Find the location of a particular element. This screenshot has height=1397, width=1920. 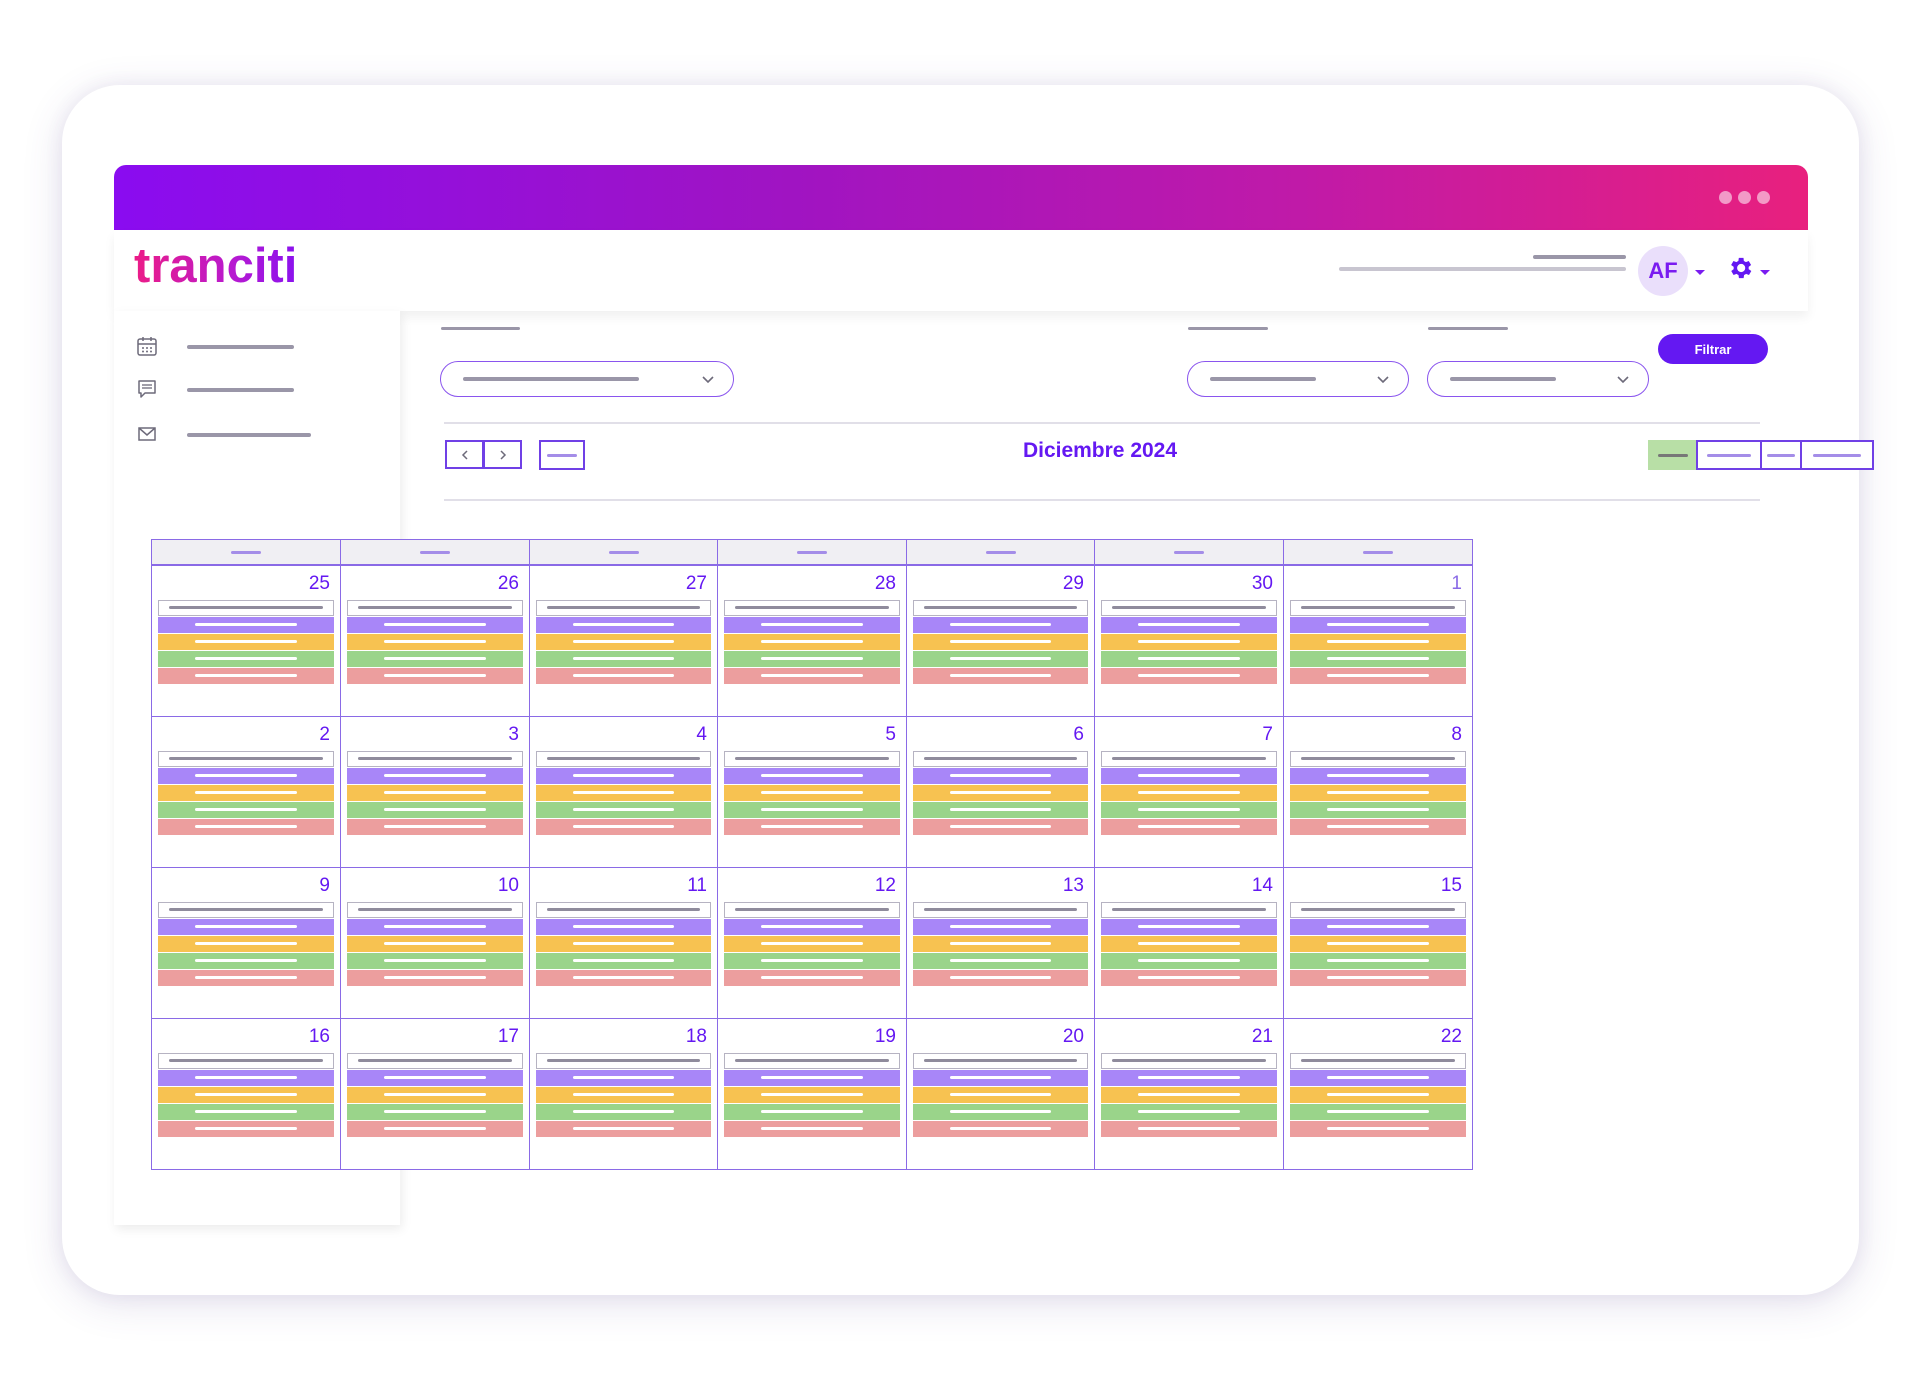

calendar-day-cell: 14 is located at coordinates (1189, 943).